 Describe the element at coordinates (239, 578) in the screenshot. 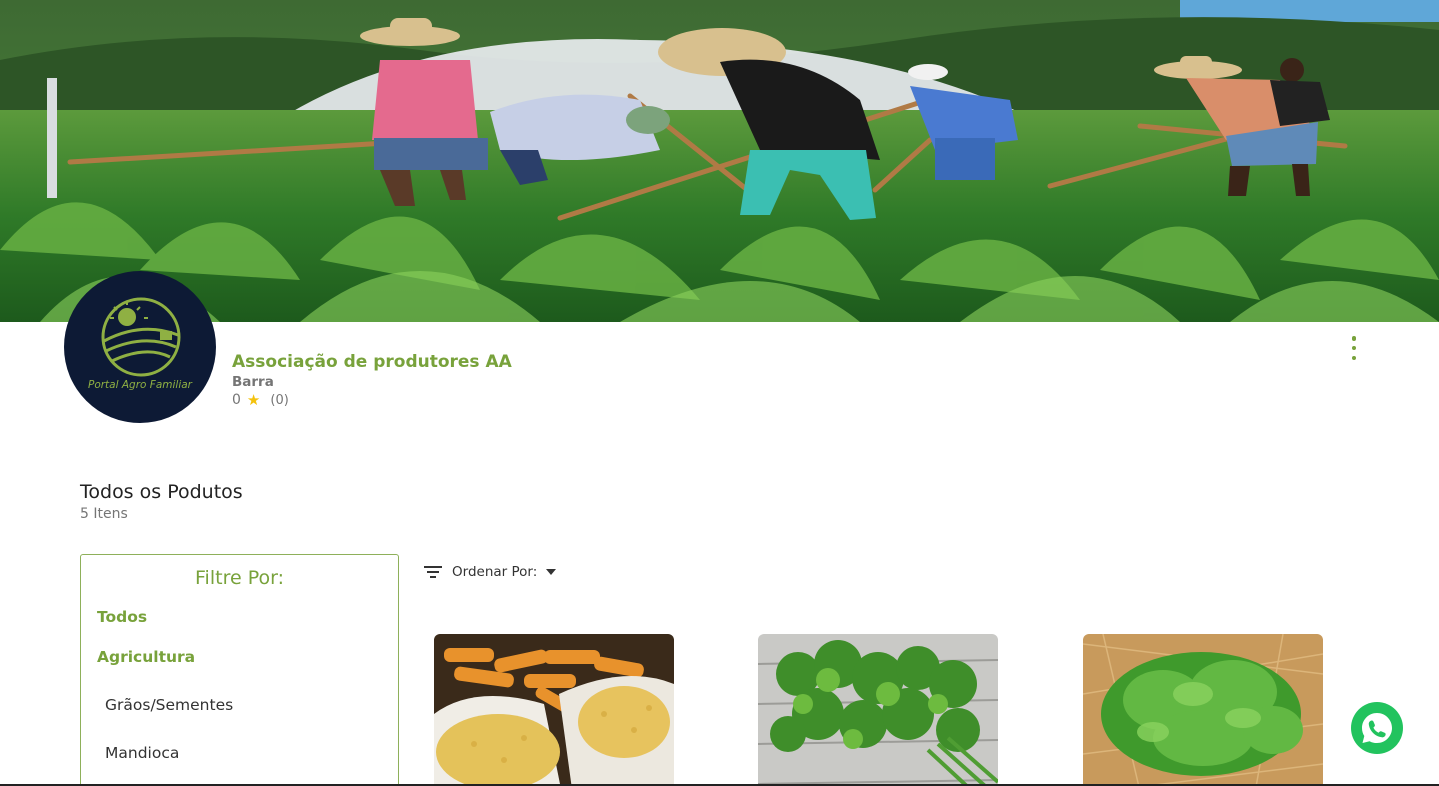

I see `filter-title: Filtre Por:` at that location.